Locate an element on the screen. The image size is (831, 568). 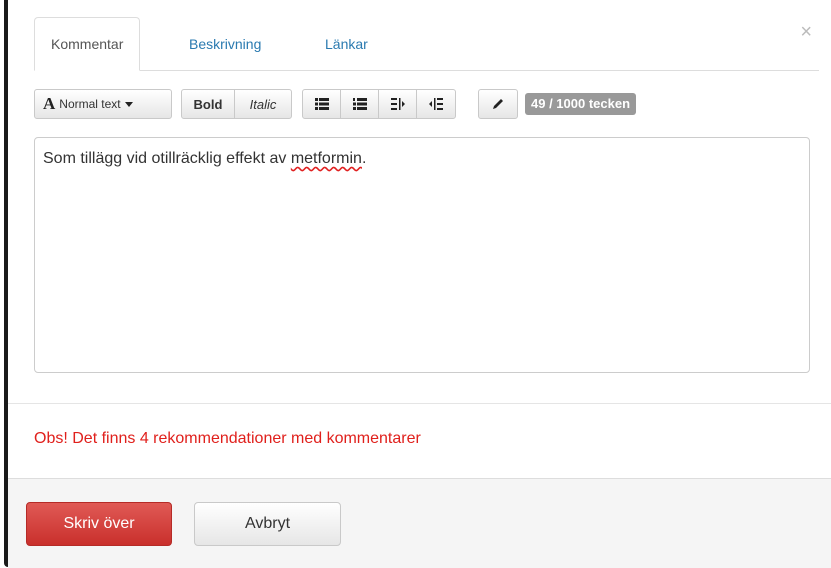
format-label: Normal text is located at coordinates (90, 104).